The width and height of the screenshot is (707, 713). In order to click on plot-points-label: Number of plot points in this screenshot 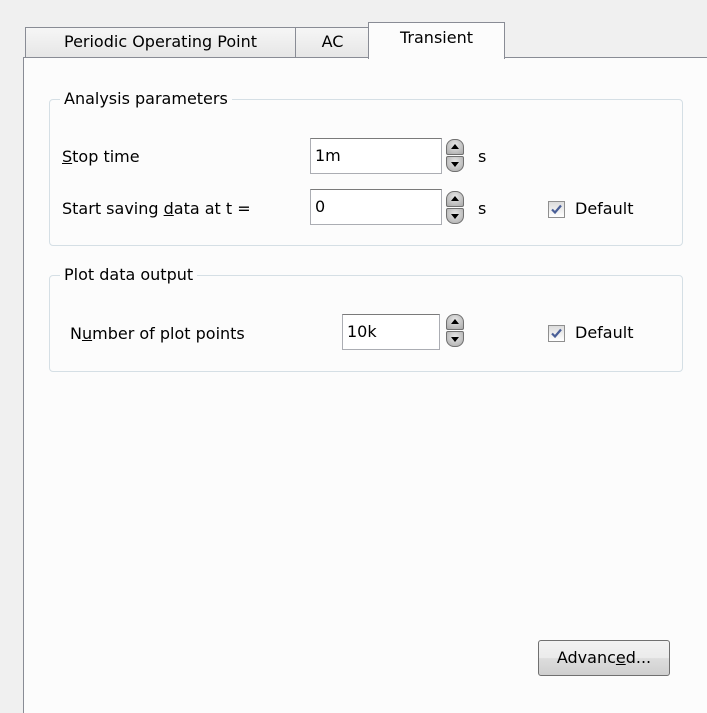, I will do `click(157, 333)`.